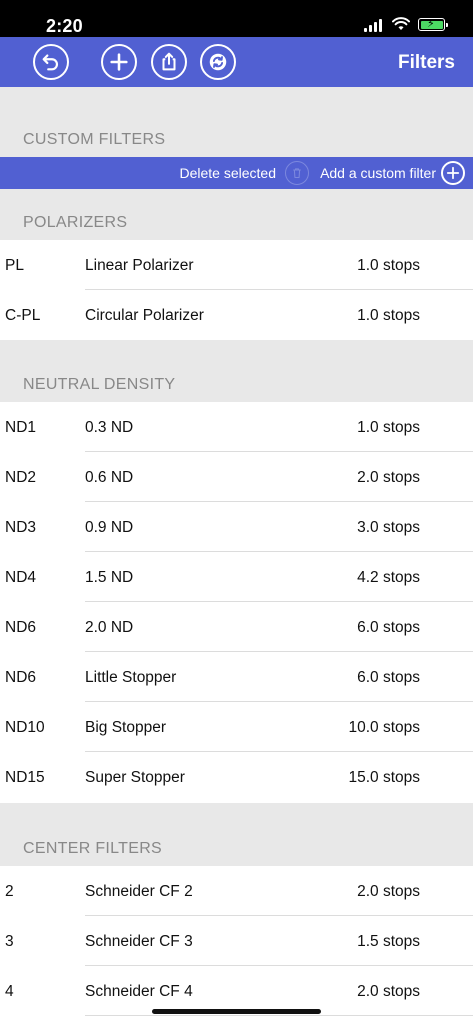 The height and width of the screenshot is (1024, 473). What do you see at coordinates (388, 941) in the screenshot?
I see `filter-stops: 1.5 stops` at bounding box center [388, 941].